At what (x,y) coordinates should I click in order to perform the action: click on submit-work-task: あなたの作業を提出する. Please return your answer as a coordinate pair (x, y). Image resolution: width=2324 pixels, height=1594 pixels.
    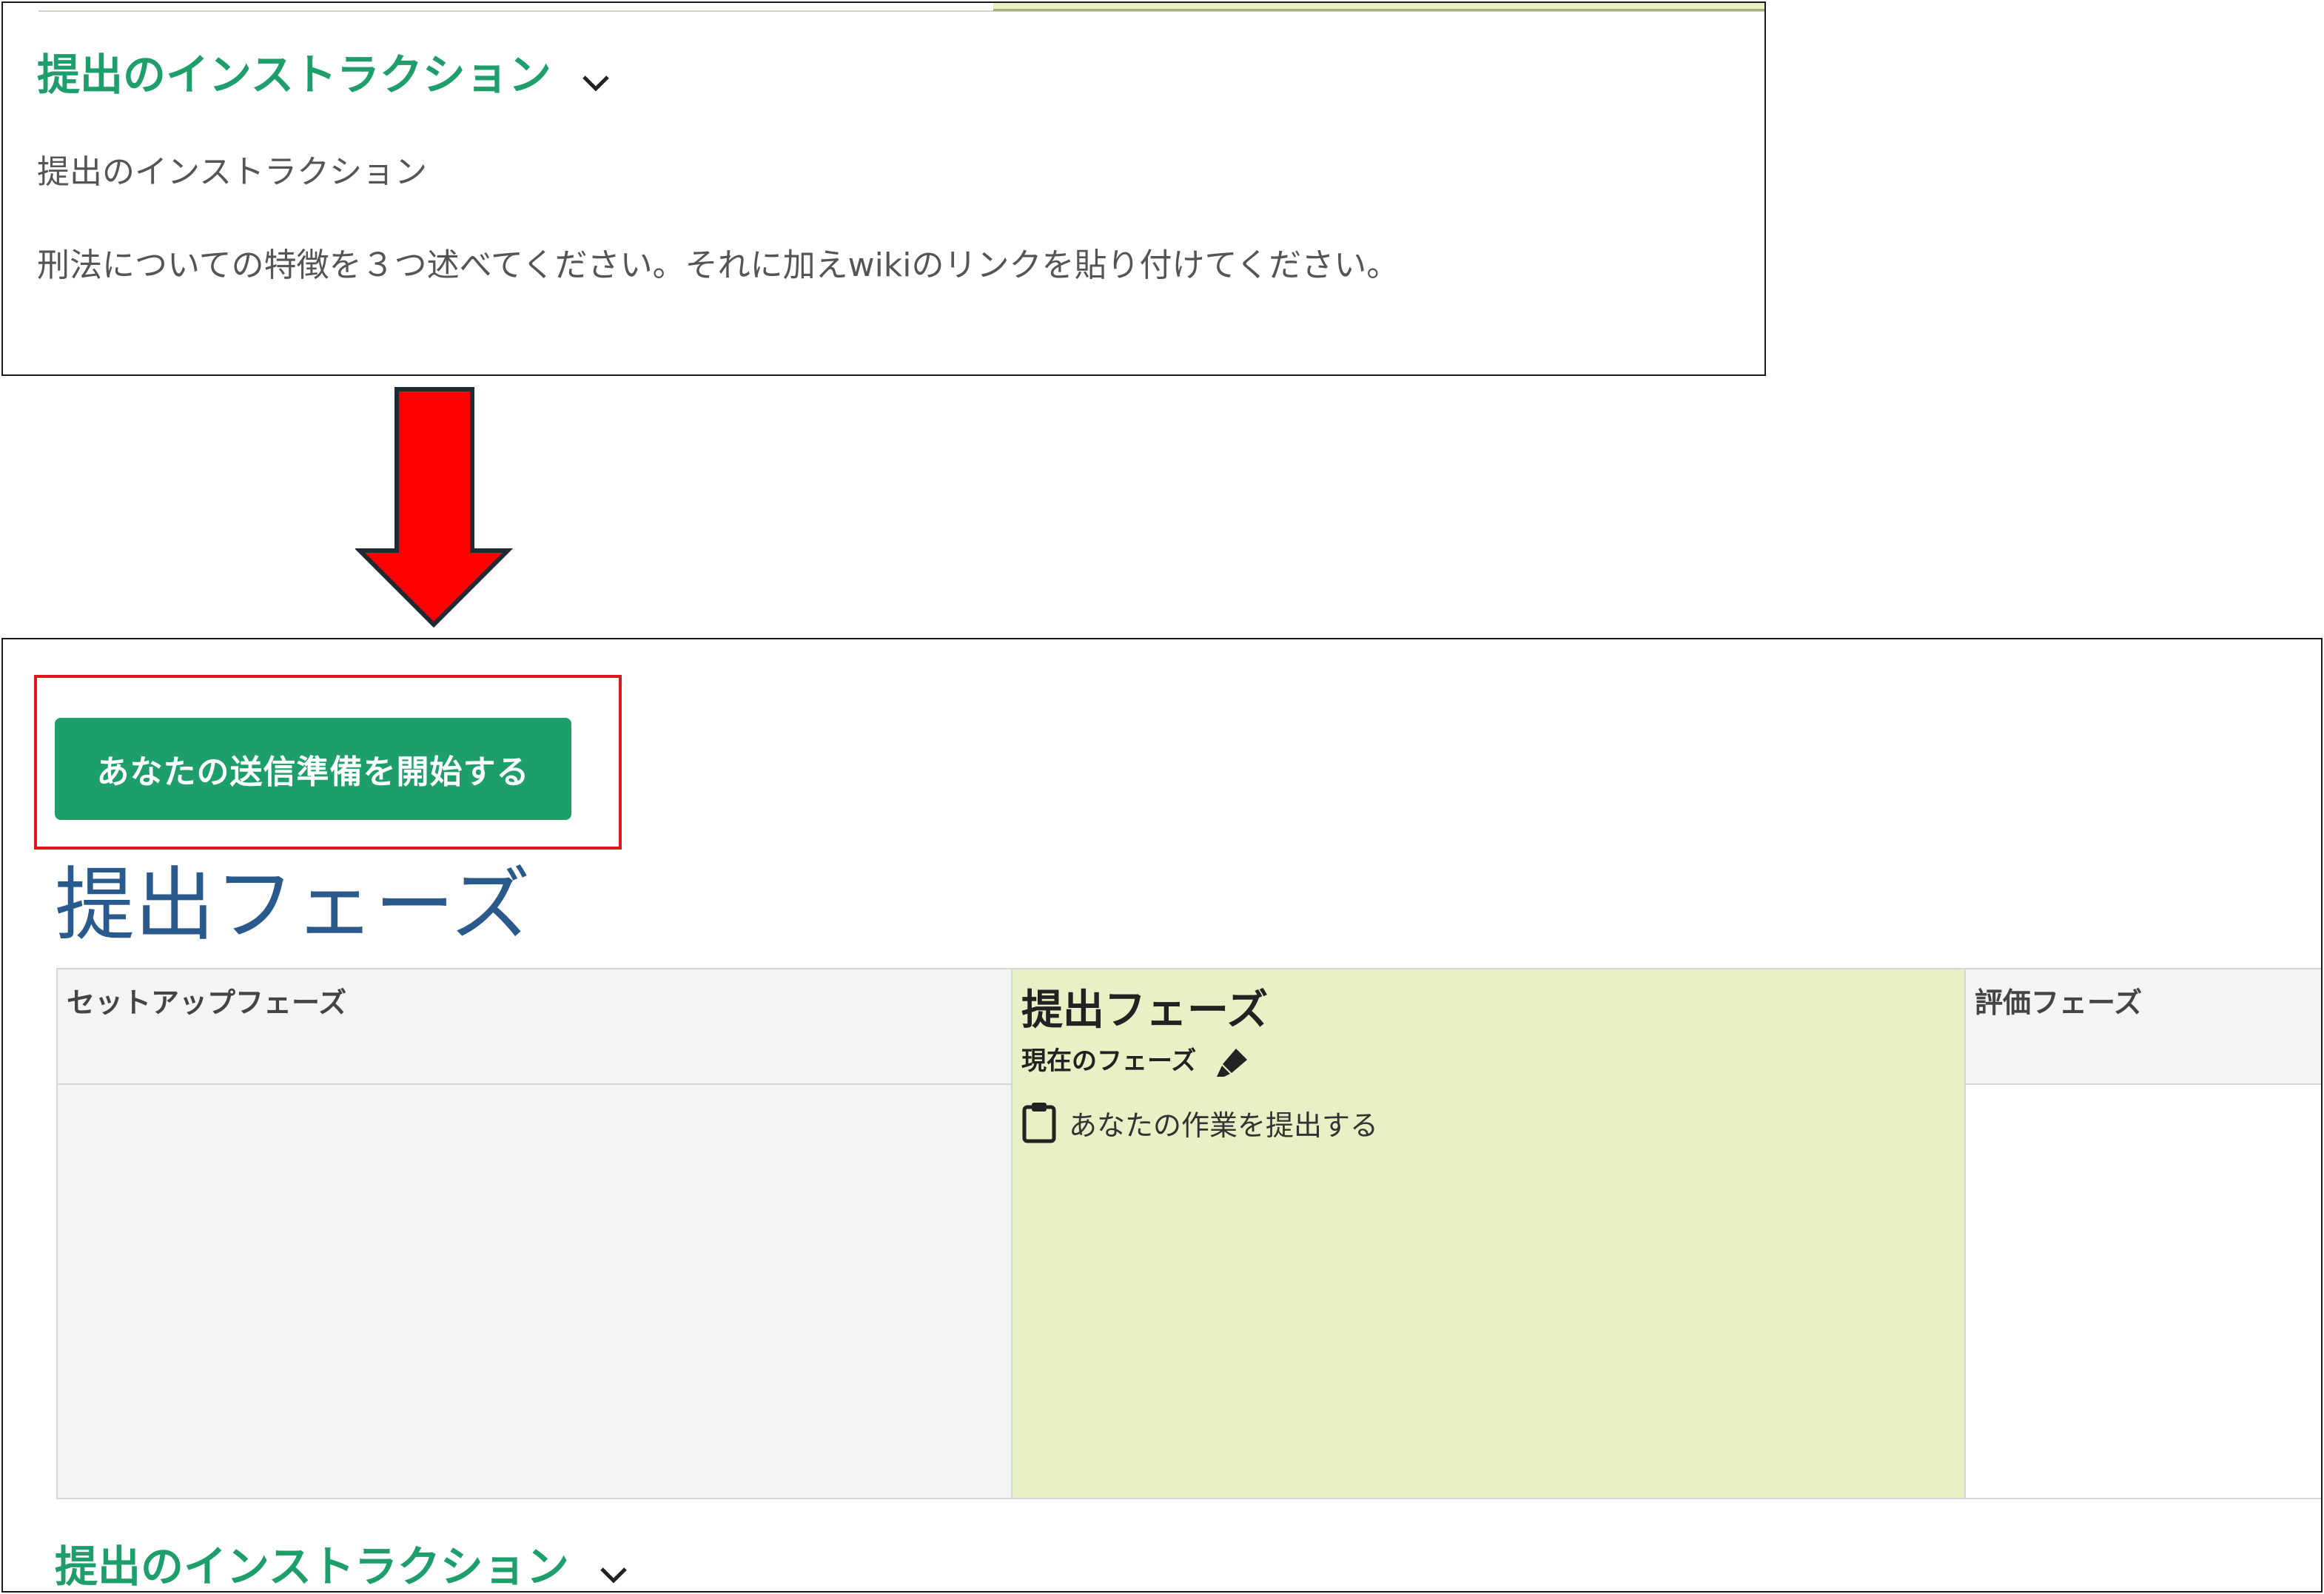
    Looking at the image, I should click on (1199, 1122).